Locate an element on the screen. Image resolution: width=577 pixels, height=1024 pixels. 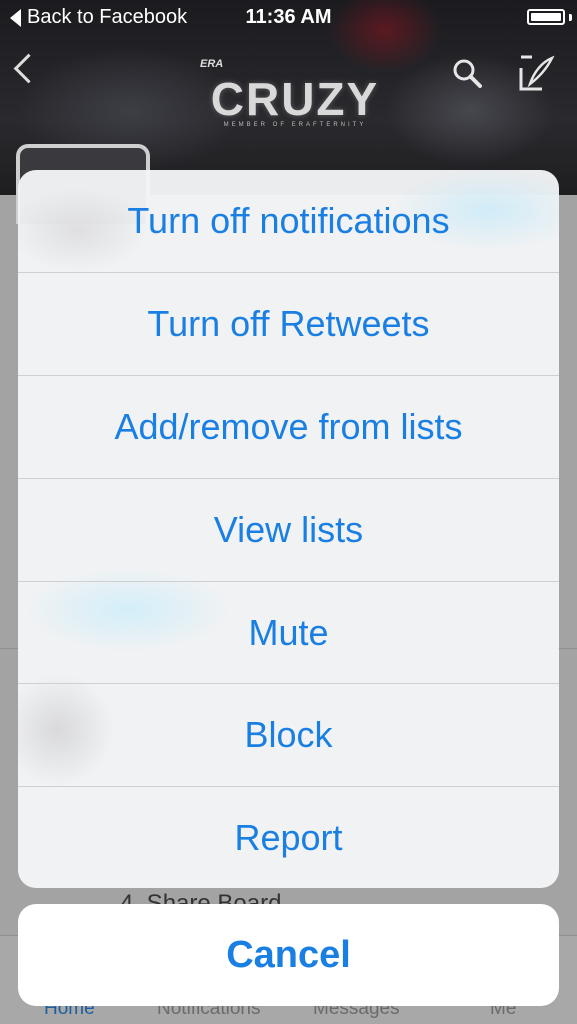
compose-icon is located at coordinates (537, 73).